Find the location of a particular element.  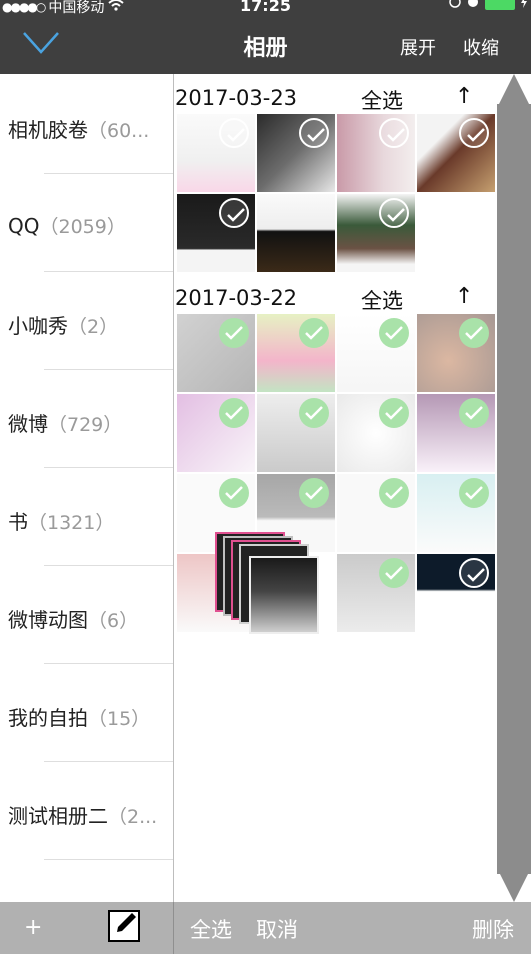

album-count: （729） is located at coordinates (85, 425).